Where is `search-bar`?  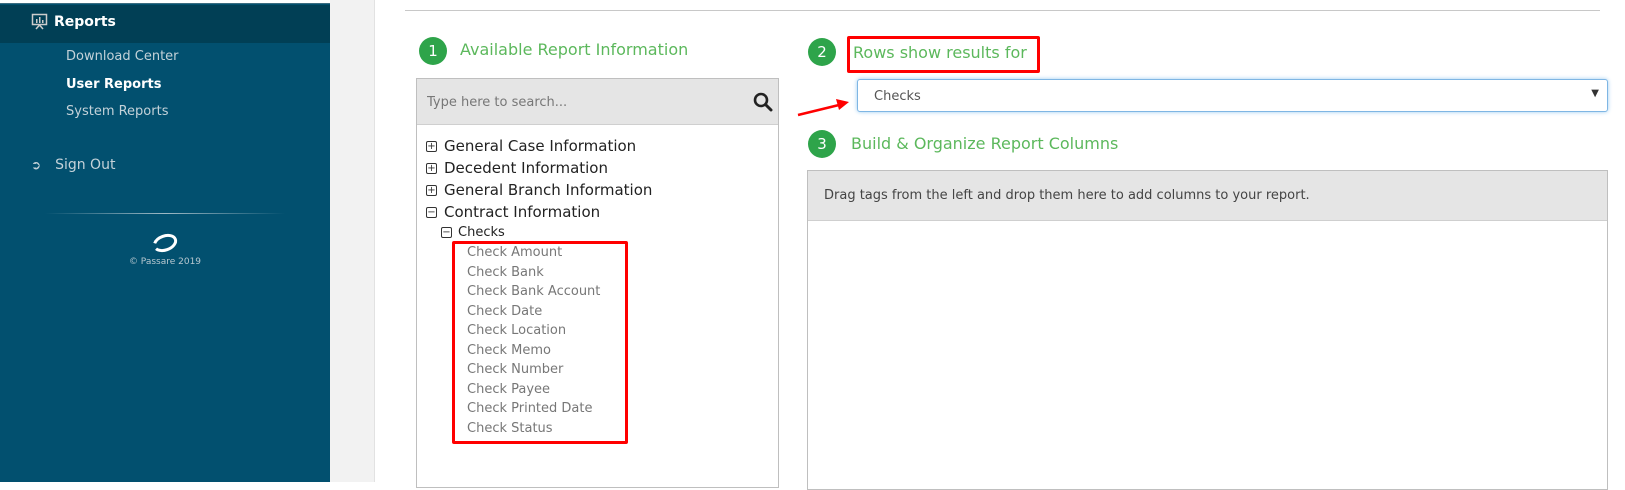 search-bar is located at coordinates (597, 102).